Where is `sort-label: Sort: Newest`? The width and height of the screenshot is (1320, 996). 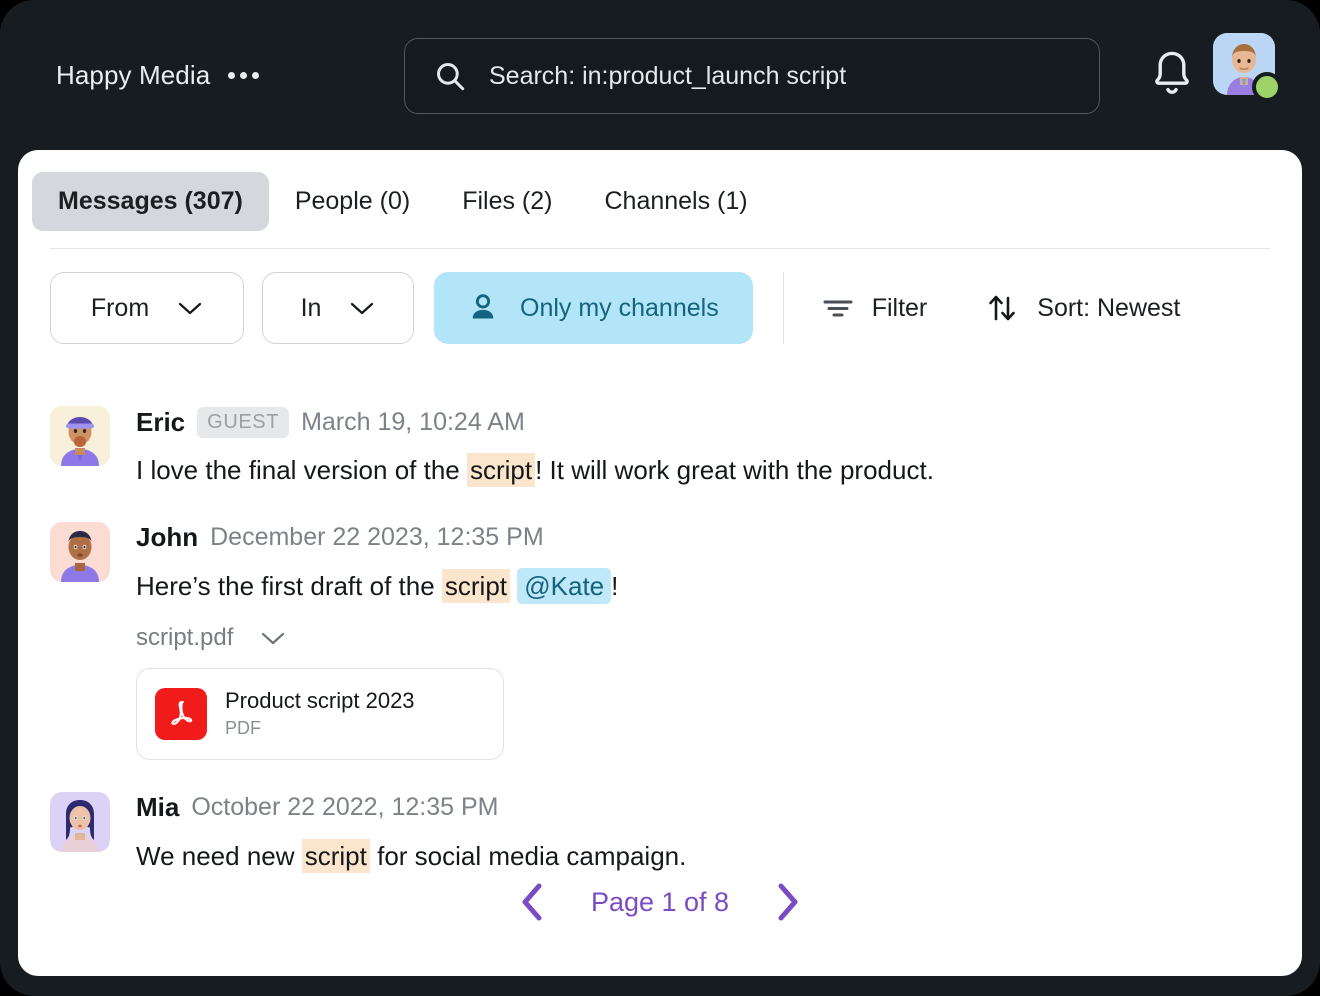 sort-label: Sort: Newest is located at coordinates (1109, 307).